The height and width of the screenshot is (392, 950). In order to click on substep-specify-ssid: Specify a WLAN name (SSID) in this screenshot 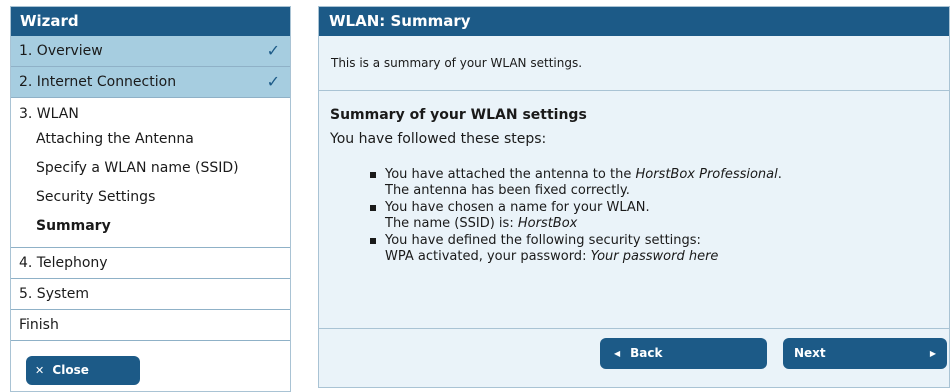, I will do `click(154, 168)`.